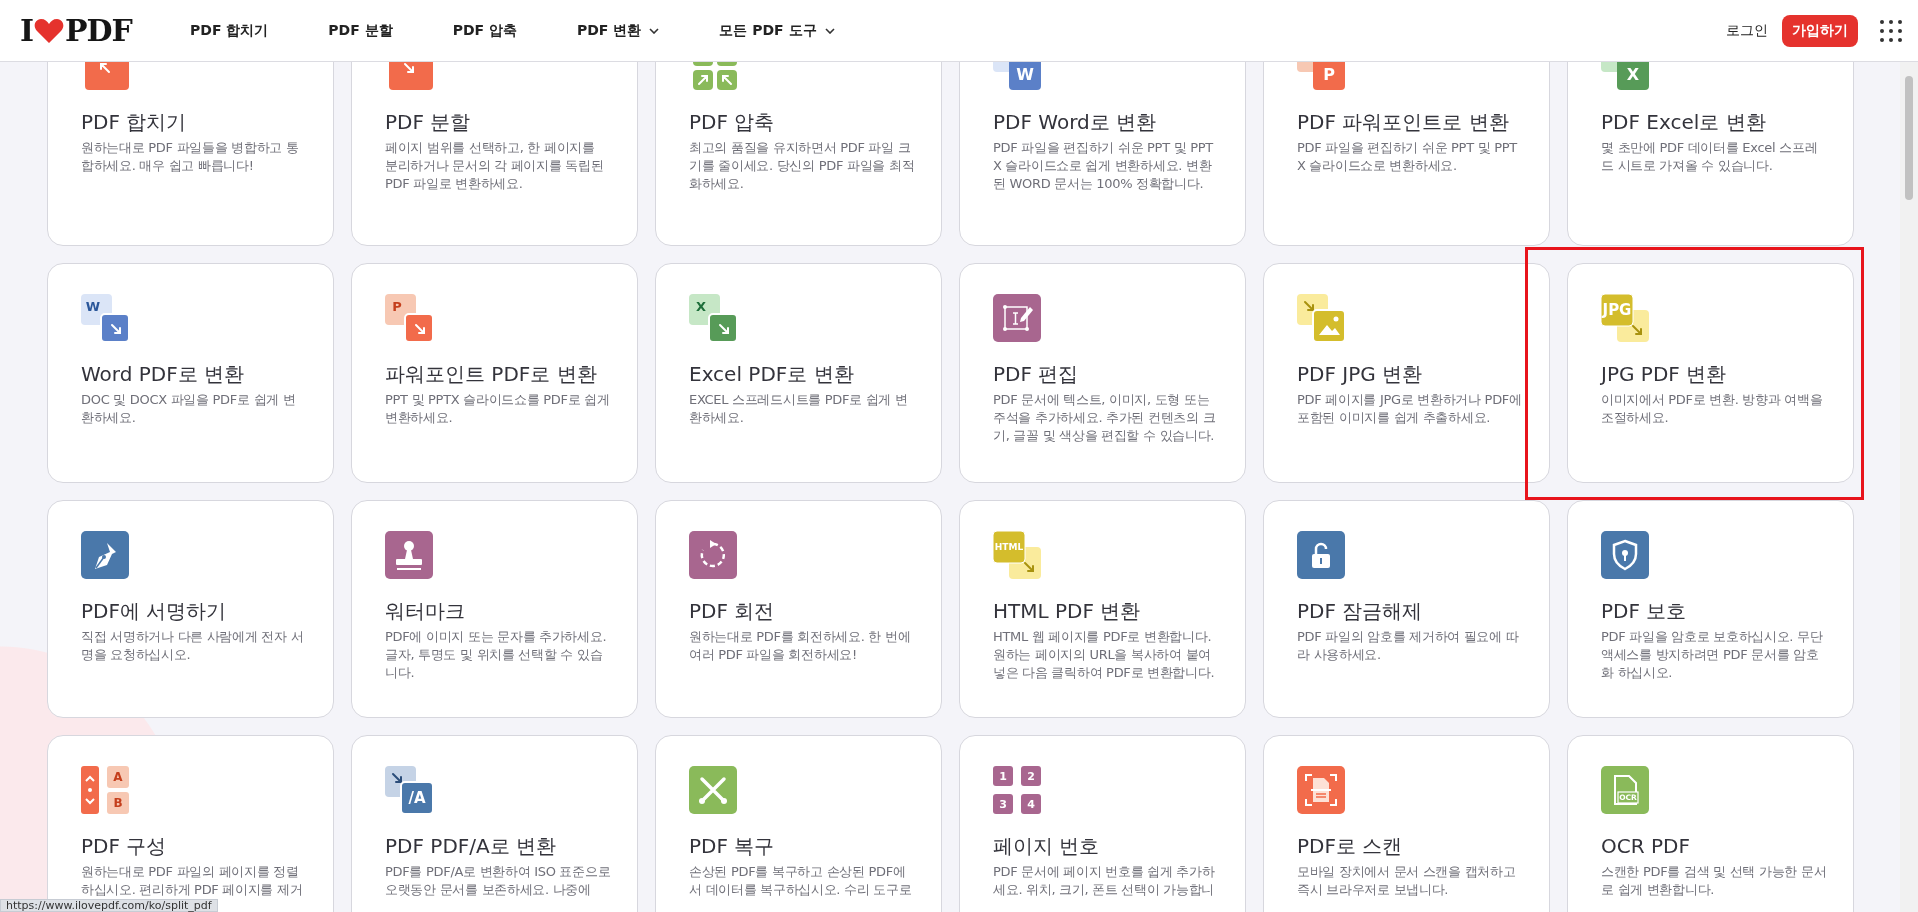 The image size is (1918, 912). What do you see at coordinates (229, 30) in the screenshot?
I see `nav-link: PDF 합치기` at bounding box center [229, 30].